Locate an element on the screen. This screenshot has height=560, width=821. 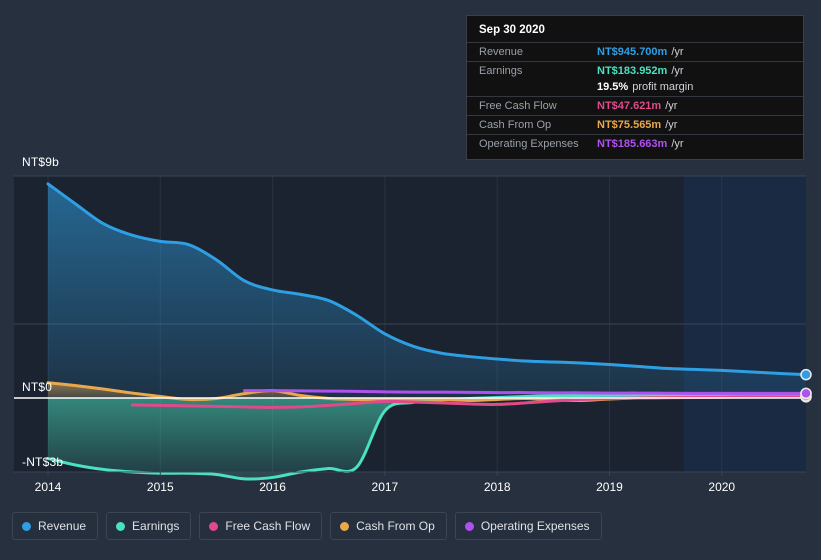
x-axis-label-2015: 2015 is located at coordinates (160, 487).